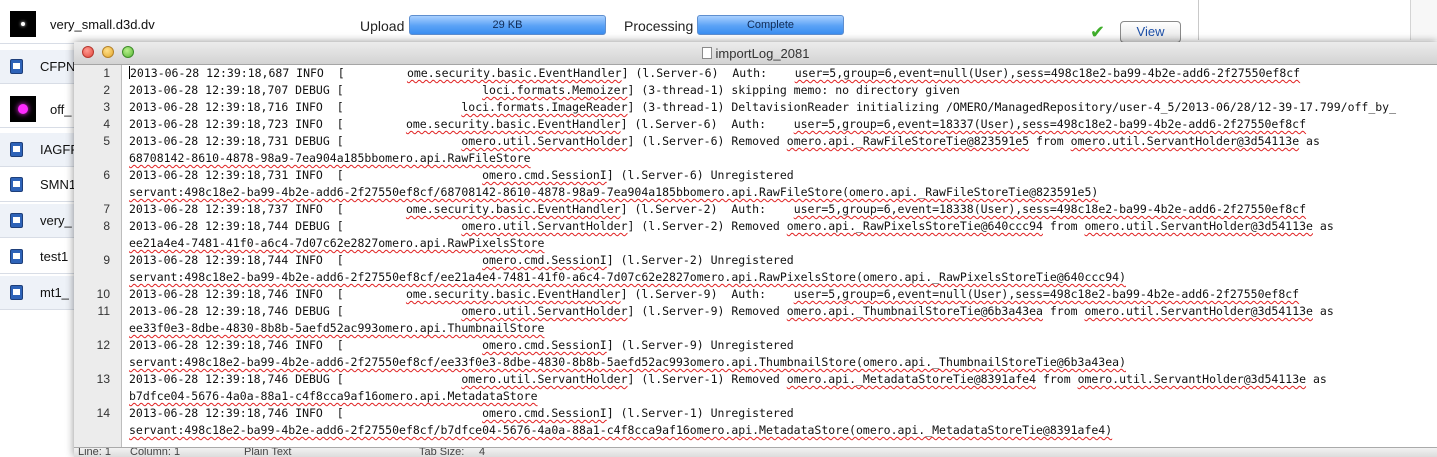 This screenshot has width=1437, height=457. Describe the element at coordinates (103, 294) in the screenshot. I see `line-number: 10` at that location.